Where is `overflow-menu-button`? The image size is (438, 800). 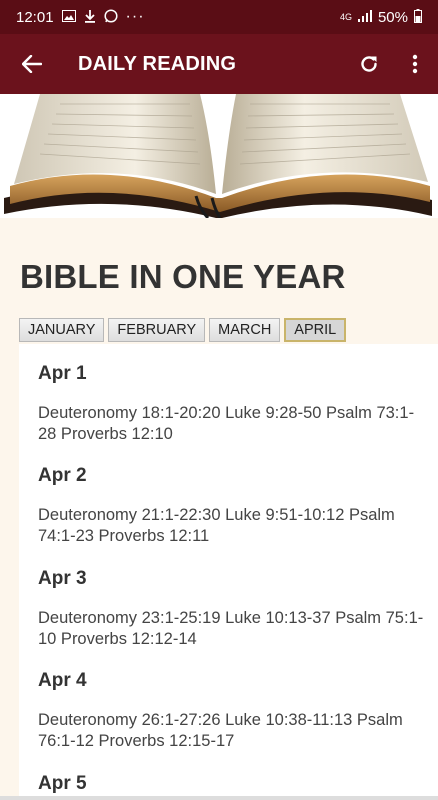
overflow-menu-button is located at coordinates (415, 64).